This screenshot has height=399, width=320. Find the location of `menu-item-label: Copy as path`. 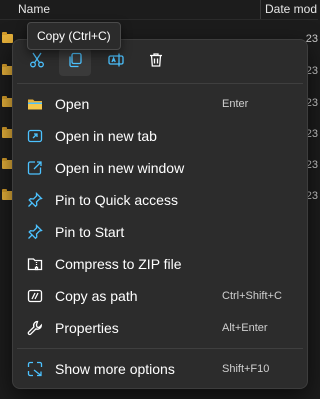

menu-item-label: Copy as path is located at coordinates (96, 296).